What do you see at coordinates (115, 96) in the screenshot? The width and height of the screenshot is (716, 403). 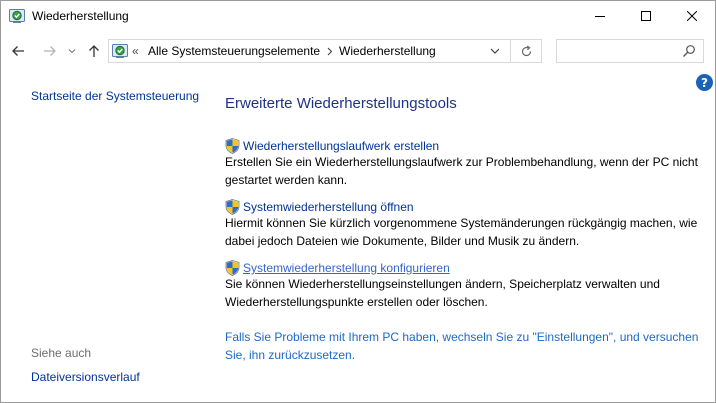 I see `control-panel-home-link: Startseite der Systemsteuerung` at bounding box center [115, 96].